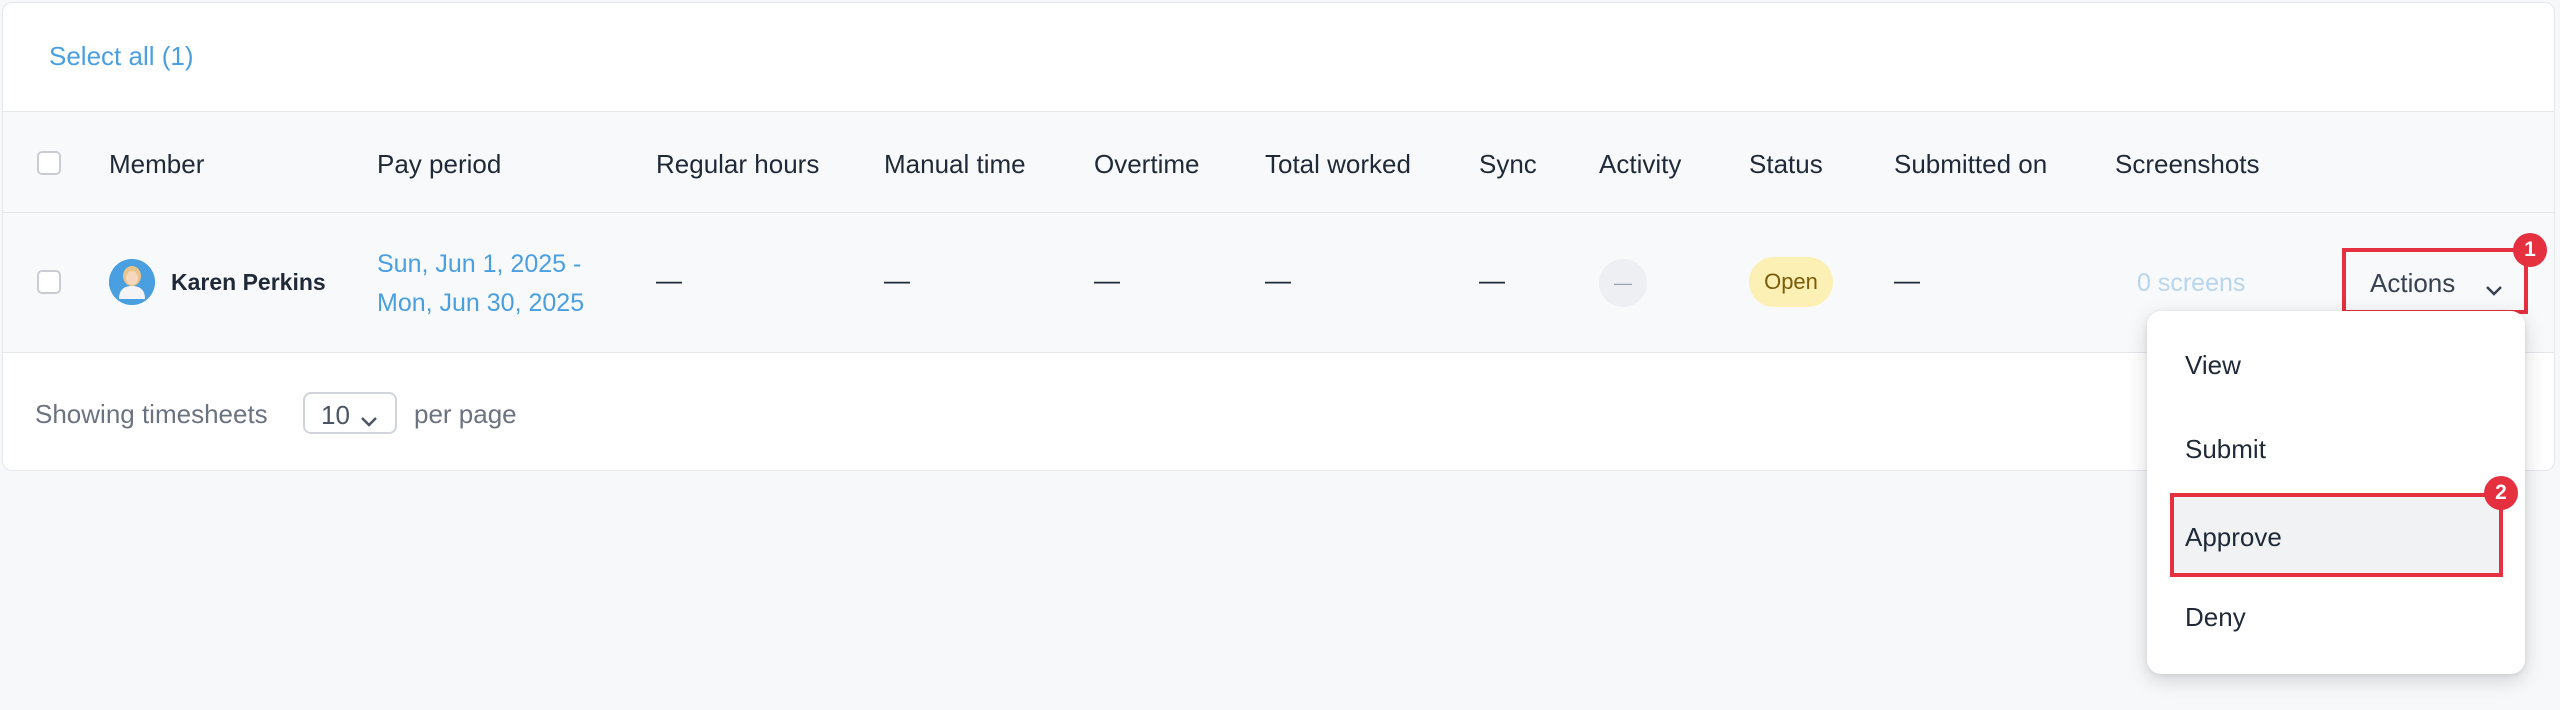  What do you see at coordinates (132, 282) in the screenshot?
I see `avatar` at bounding box center [132, 282].